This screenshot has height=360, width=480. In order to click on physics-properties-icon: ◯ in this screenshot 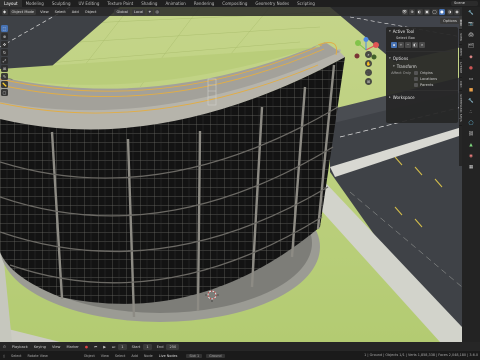, I will do `click(471, 124)`.